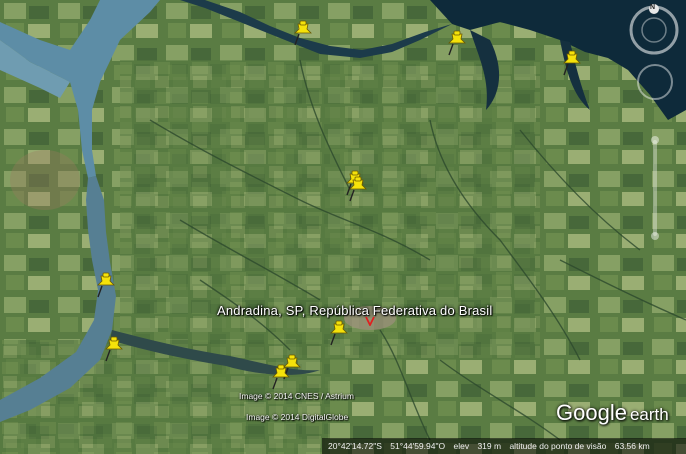 This screenshot has height=454, width=686. Describe the element at coordinates (655, 236) in the screenshot. I see `zoom-out-icon` at that location.